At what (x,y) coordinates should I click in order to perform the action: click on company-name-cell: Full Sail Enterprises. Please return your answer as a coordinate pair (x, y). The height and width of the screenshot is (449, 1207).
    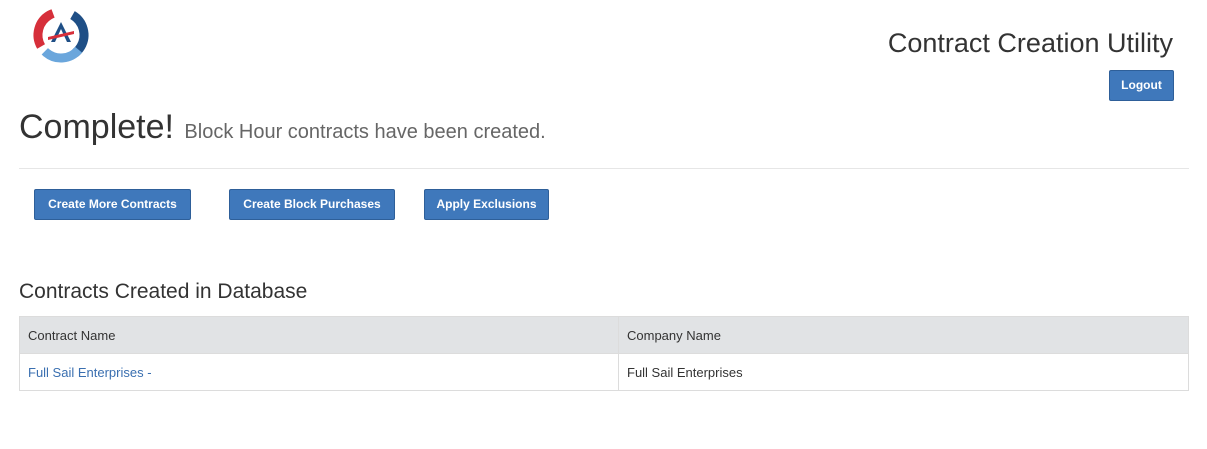
    Looking at the image, I should click on (903, 372).